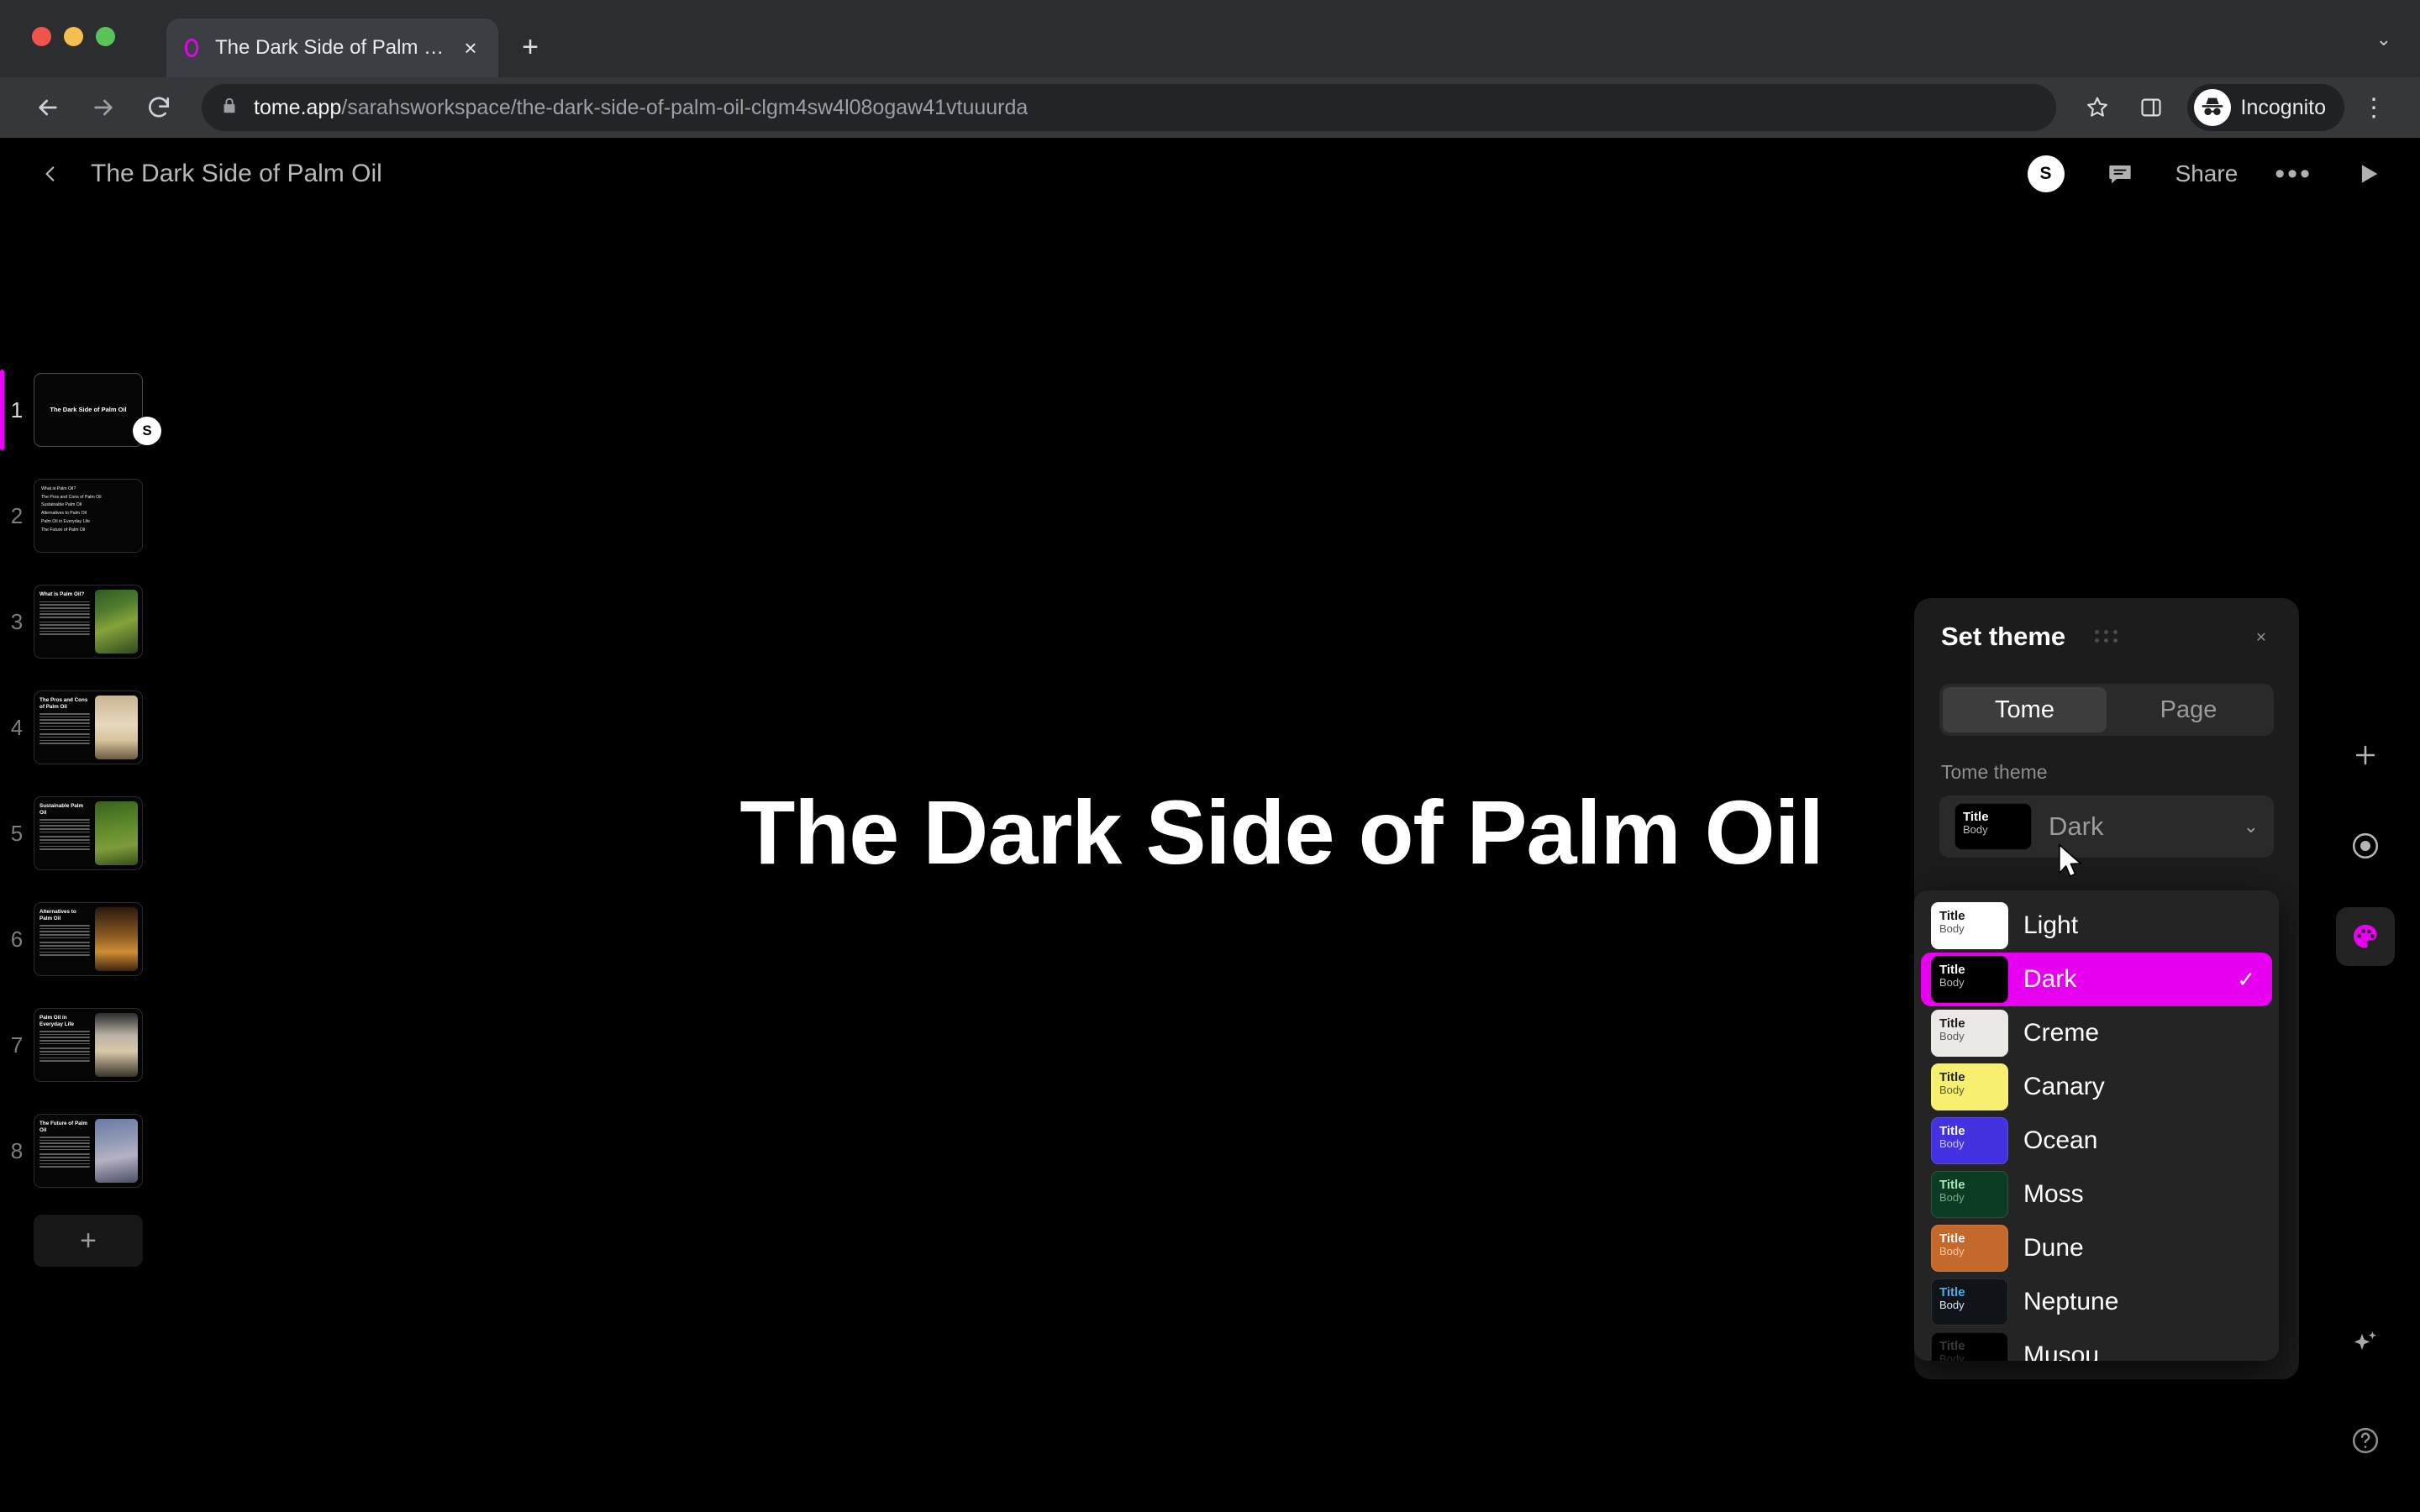 This screenshot has width=2420, height=1512. I want to click on list-item: Alternatives to Palm Oil, so click(64, 514).